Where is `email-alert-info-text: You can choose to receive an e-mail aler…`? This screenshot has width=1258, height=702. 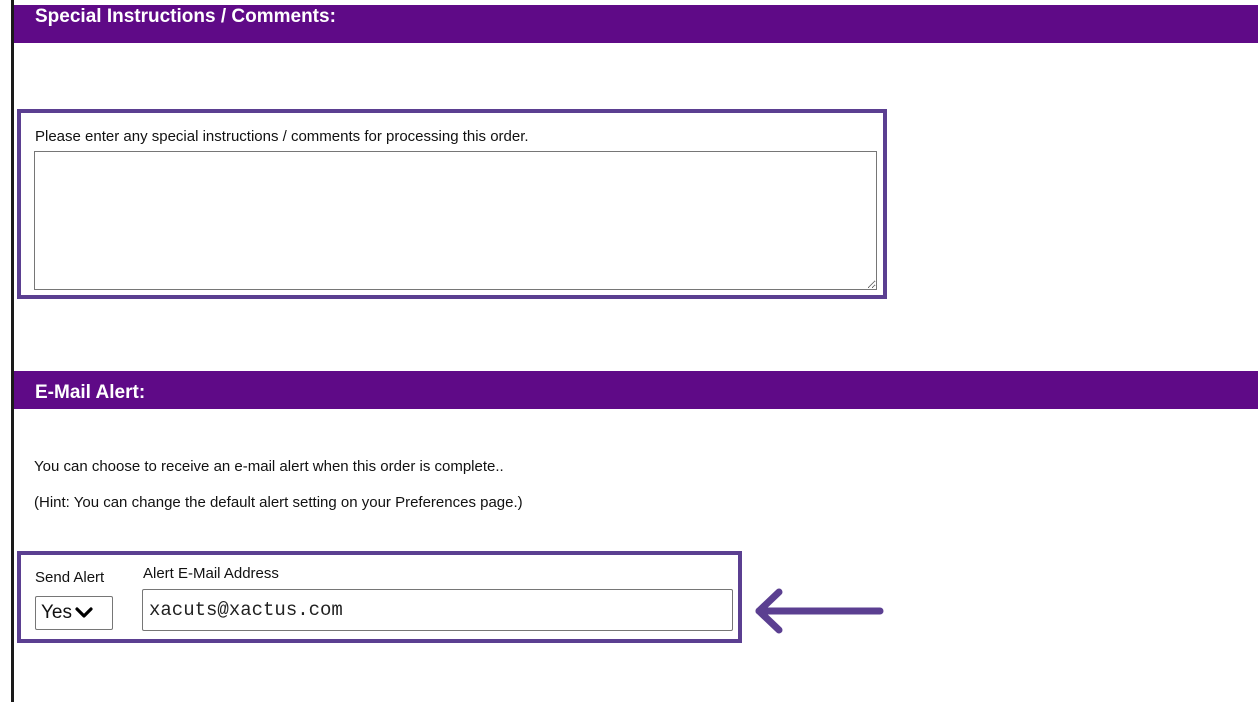 email-alert-info-text: You can choose to receive an e-mail aler… is located at coordinates (269, 466).